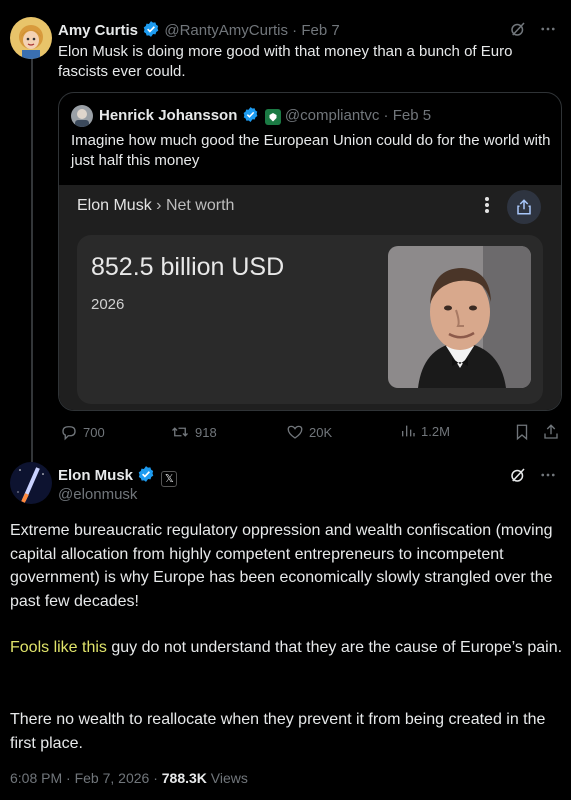 The image size is (571, 800). I want to click on portrait-photo, so click(459, 317).